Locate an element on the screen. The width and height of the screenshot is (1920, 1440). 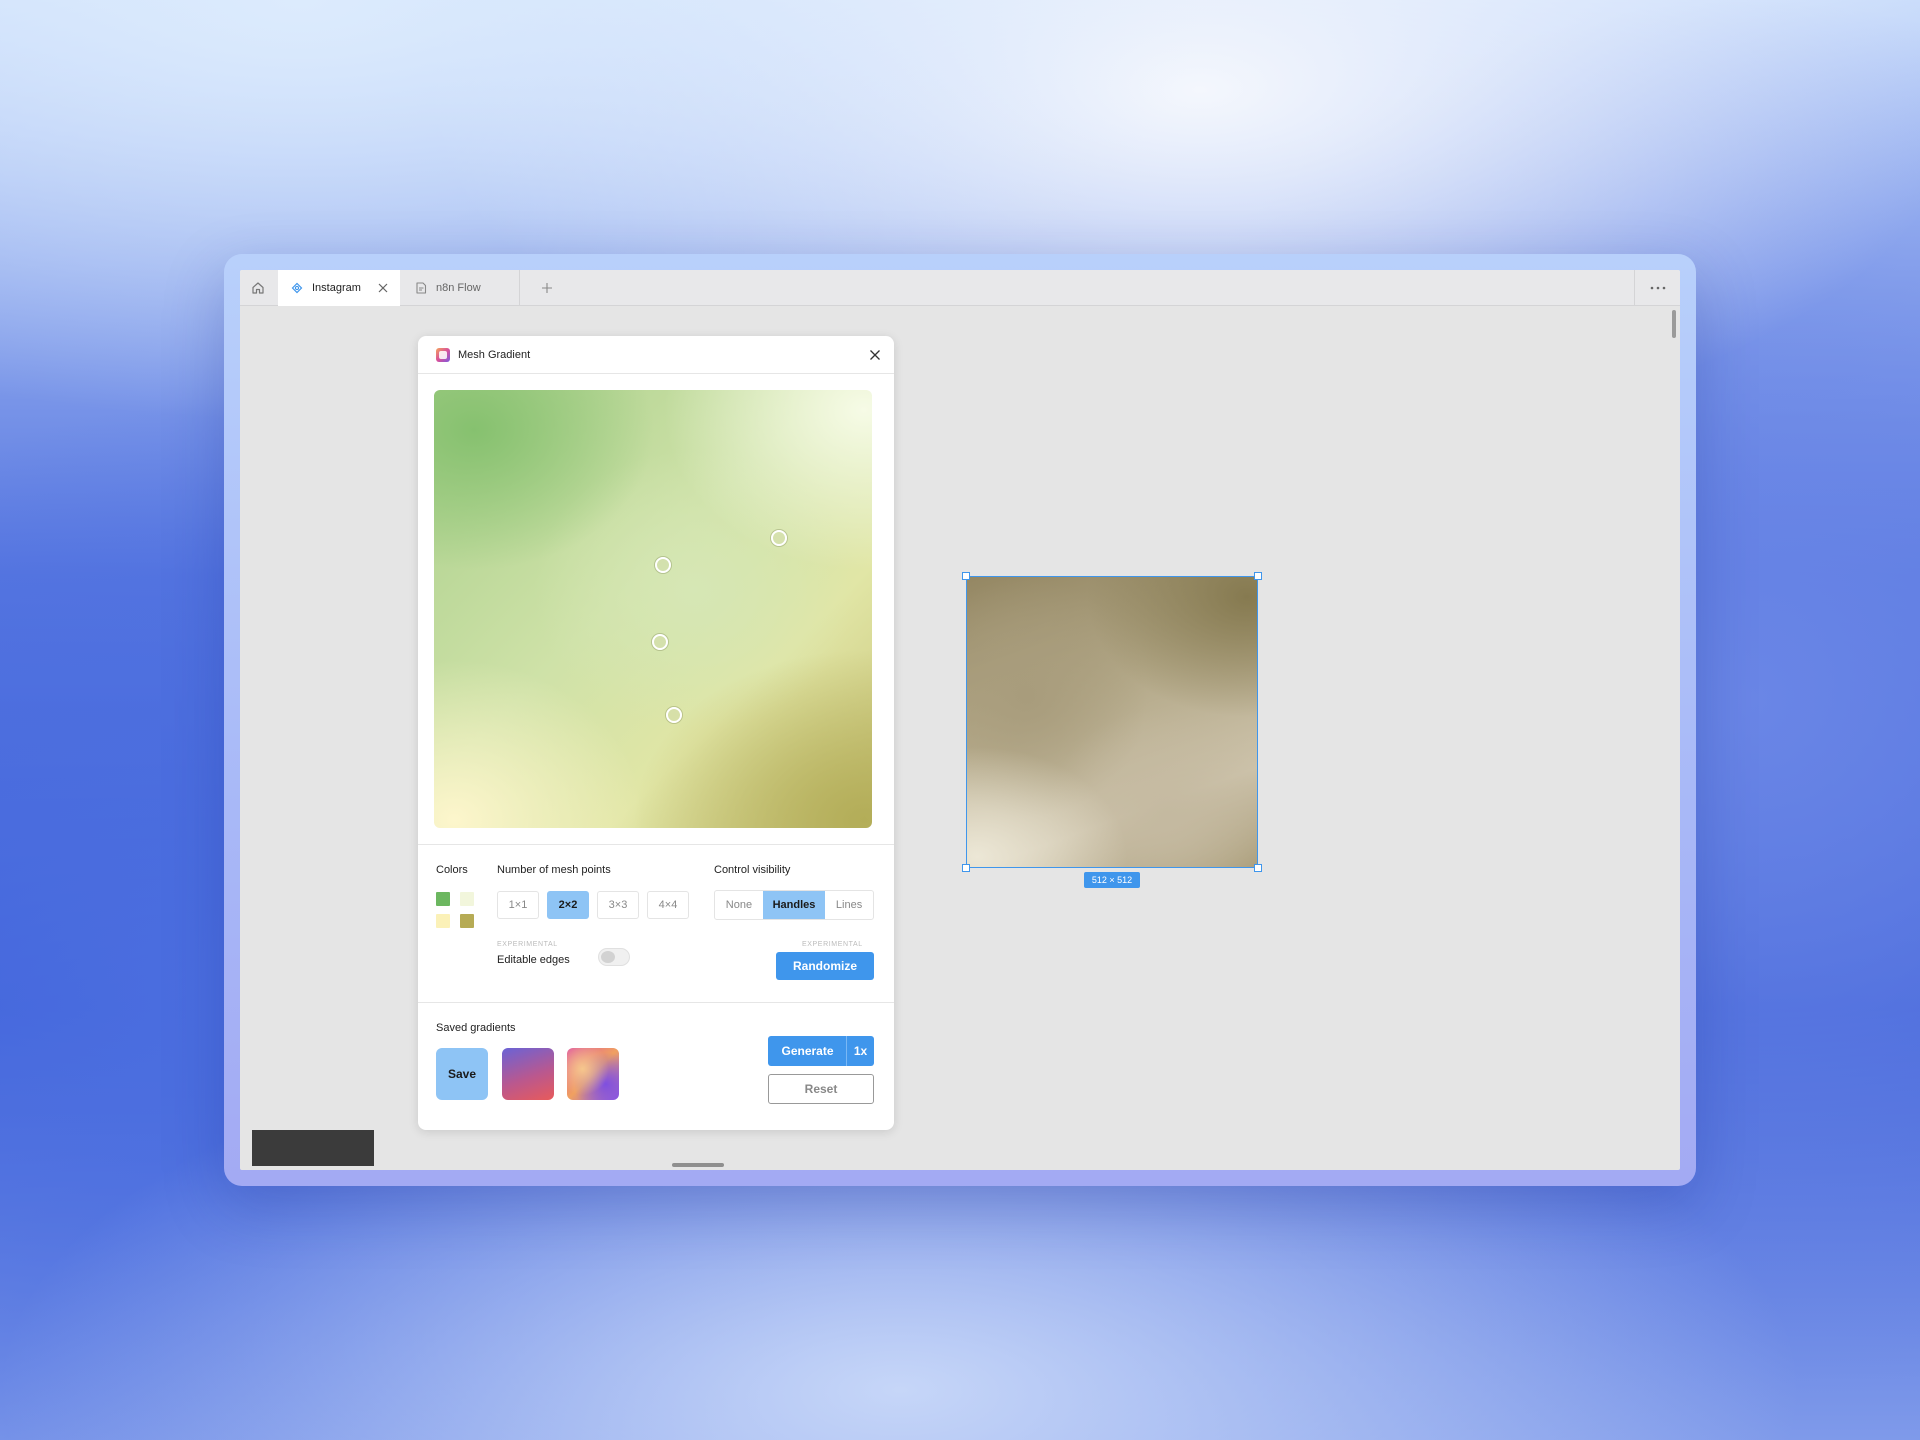
tab-label: n8n Flow is located at coordinates (458, 288).